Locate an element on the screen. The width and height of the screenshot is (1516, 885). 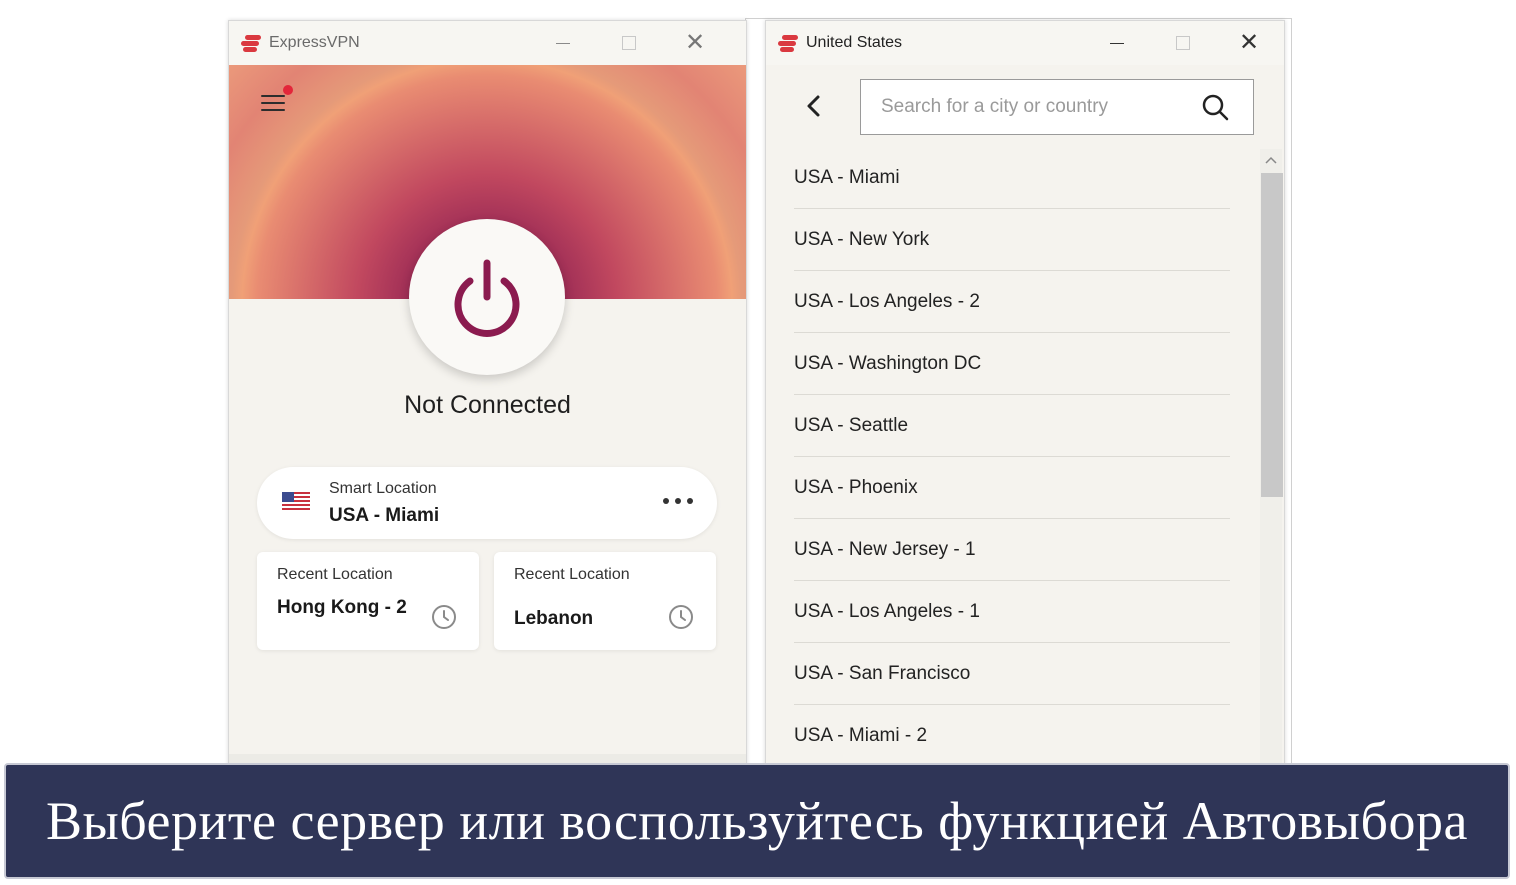
location-item: USA - Los Angeles - 1 is located at coordinates (1012, 612).